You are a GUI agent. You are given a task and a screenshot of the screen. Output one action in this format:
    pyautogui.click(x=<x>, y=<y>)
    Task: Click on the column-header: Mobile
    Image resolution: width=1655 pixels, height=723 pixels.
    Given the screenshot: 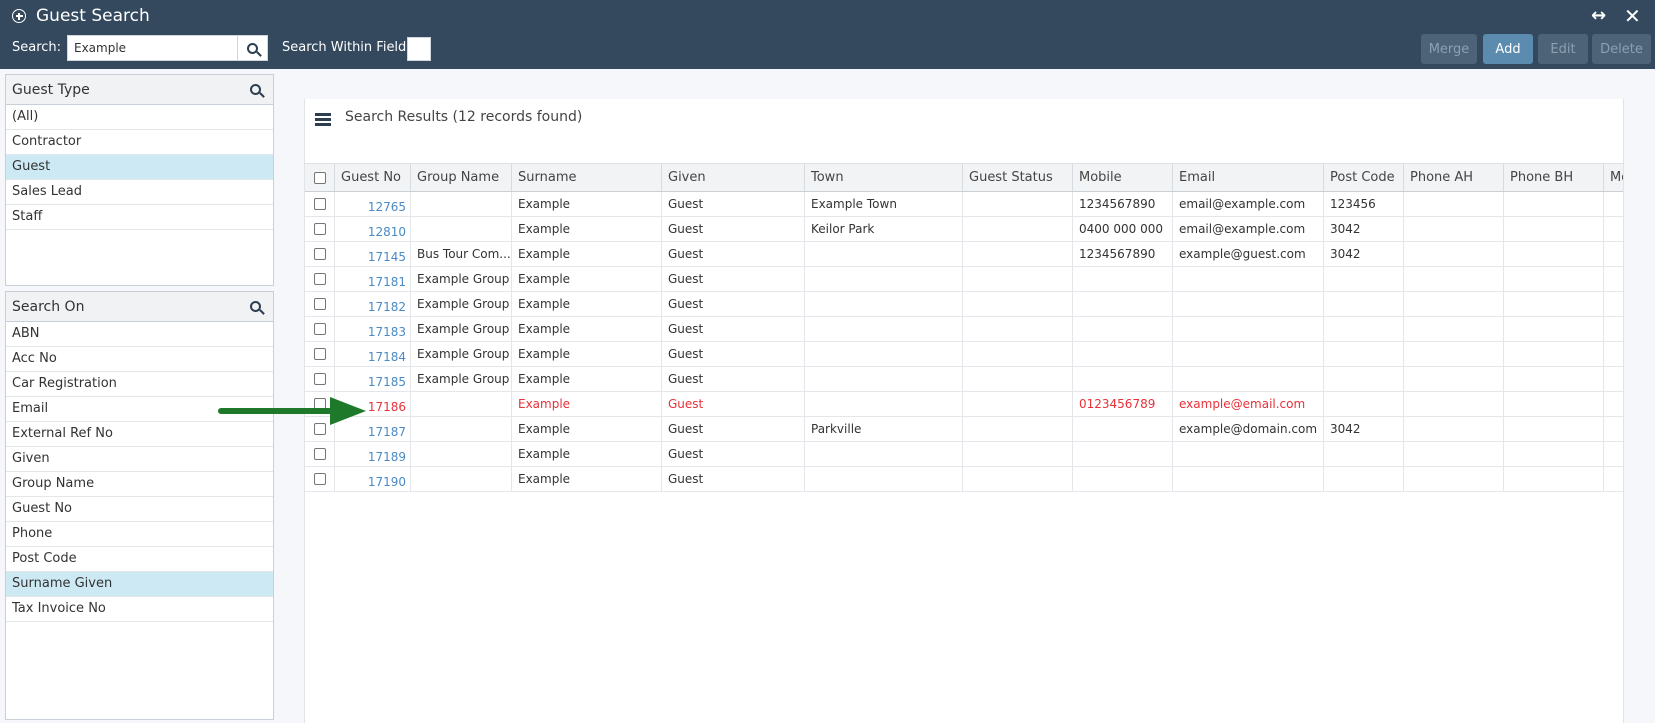 What is the action you would take?
    pyautogui.click(x=1123, y=177)
    